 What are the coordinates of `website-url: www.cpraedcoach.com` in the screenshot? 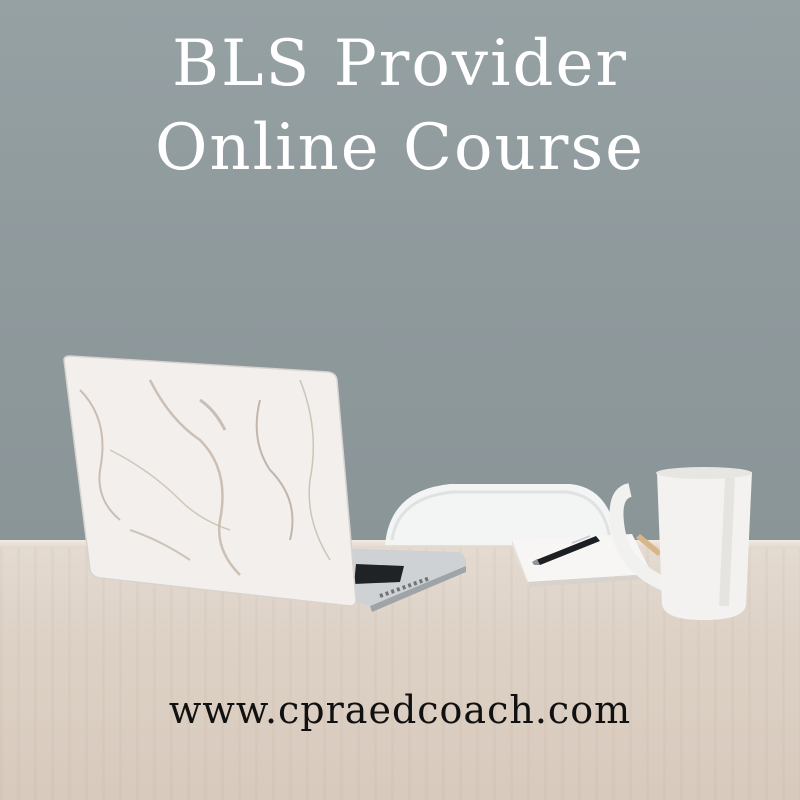 It's located at (400, 710).